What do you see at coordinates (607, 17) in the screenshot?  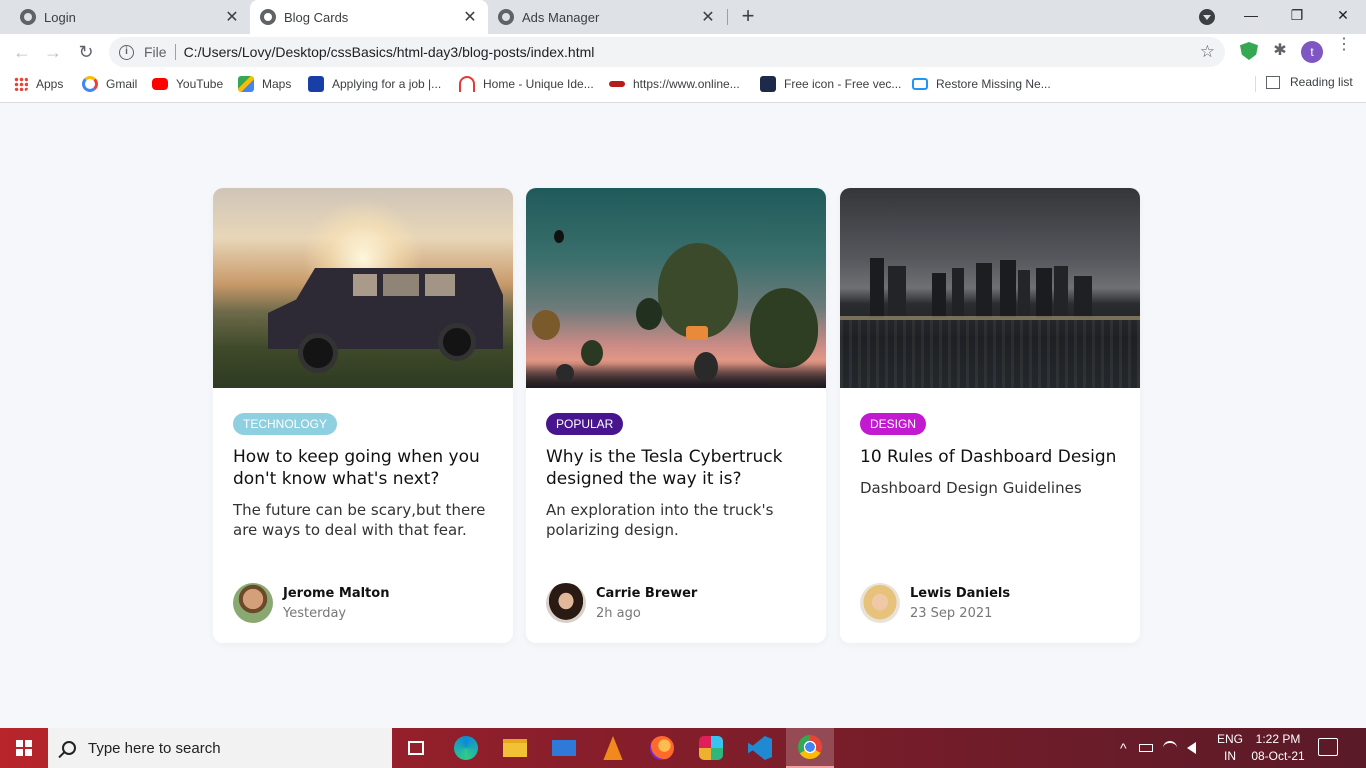 I see `tab-ads-manager: Ads Manager ✕` at bounding box center [607, 17].